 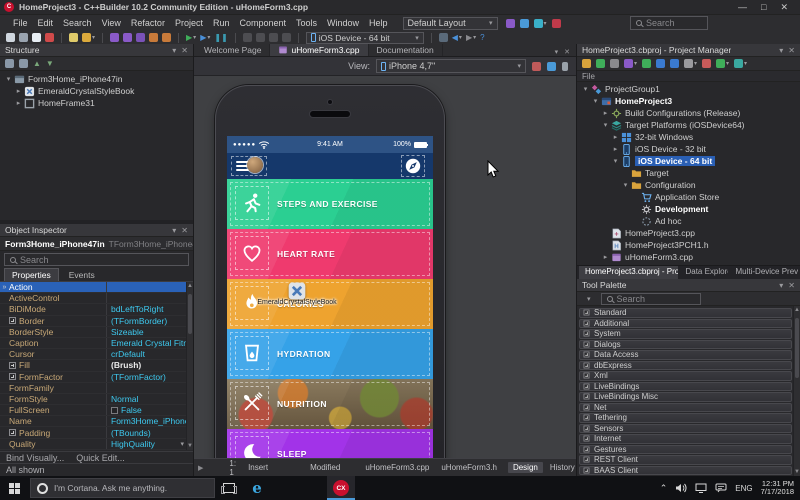 I want to click on palette-category-additional: Additional, so click(x=685, y=323).